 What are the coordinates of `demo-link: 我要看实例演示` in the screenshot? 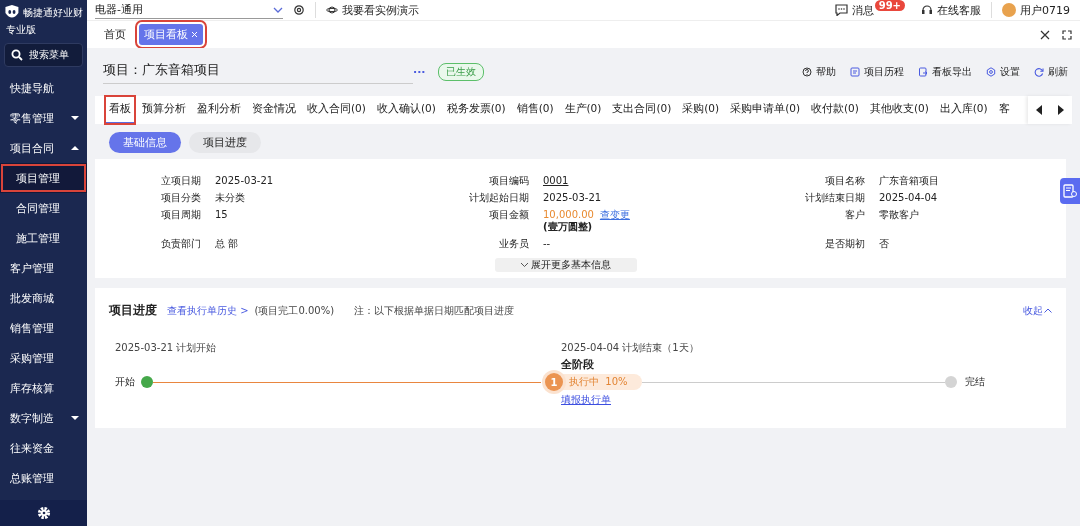 It's located at (372, 10).